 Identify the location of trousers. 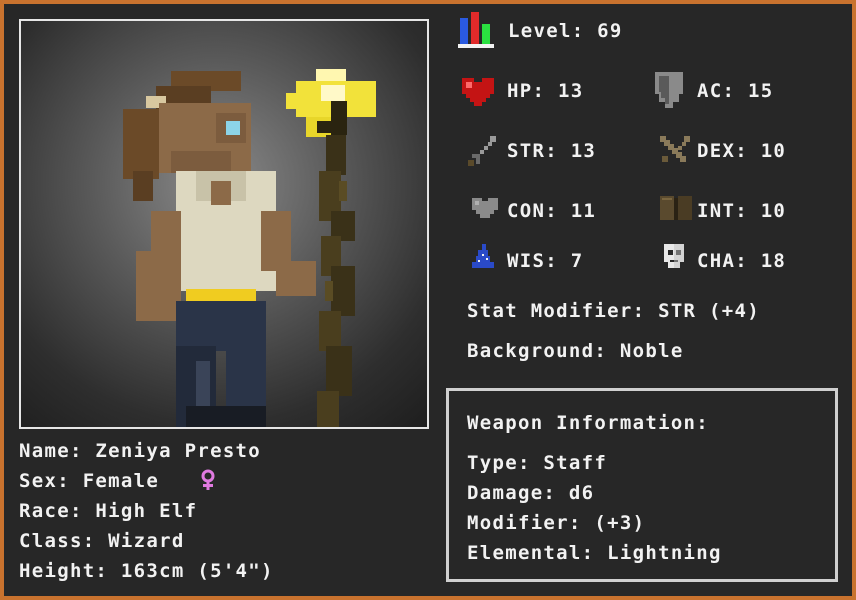
(221, 364).